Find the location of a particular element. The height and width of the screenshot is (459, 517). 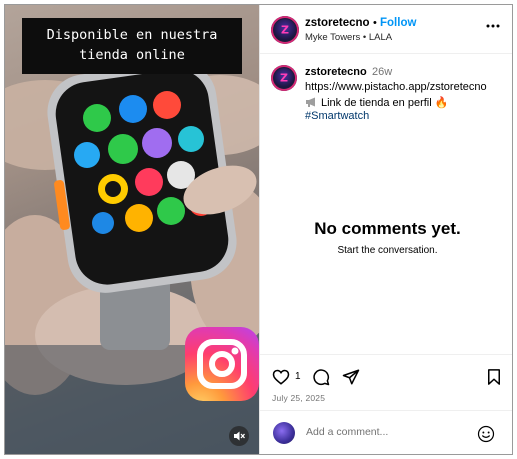

post-date: July 25, 2025 is located at coordinates (299, 398).